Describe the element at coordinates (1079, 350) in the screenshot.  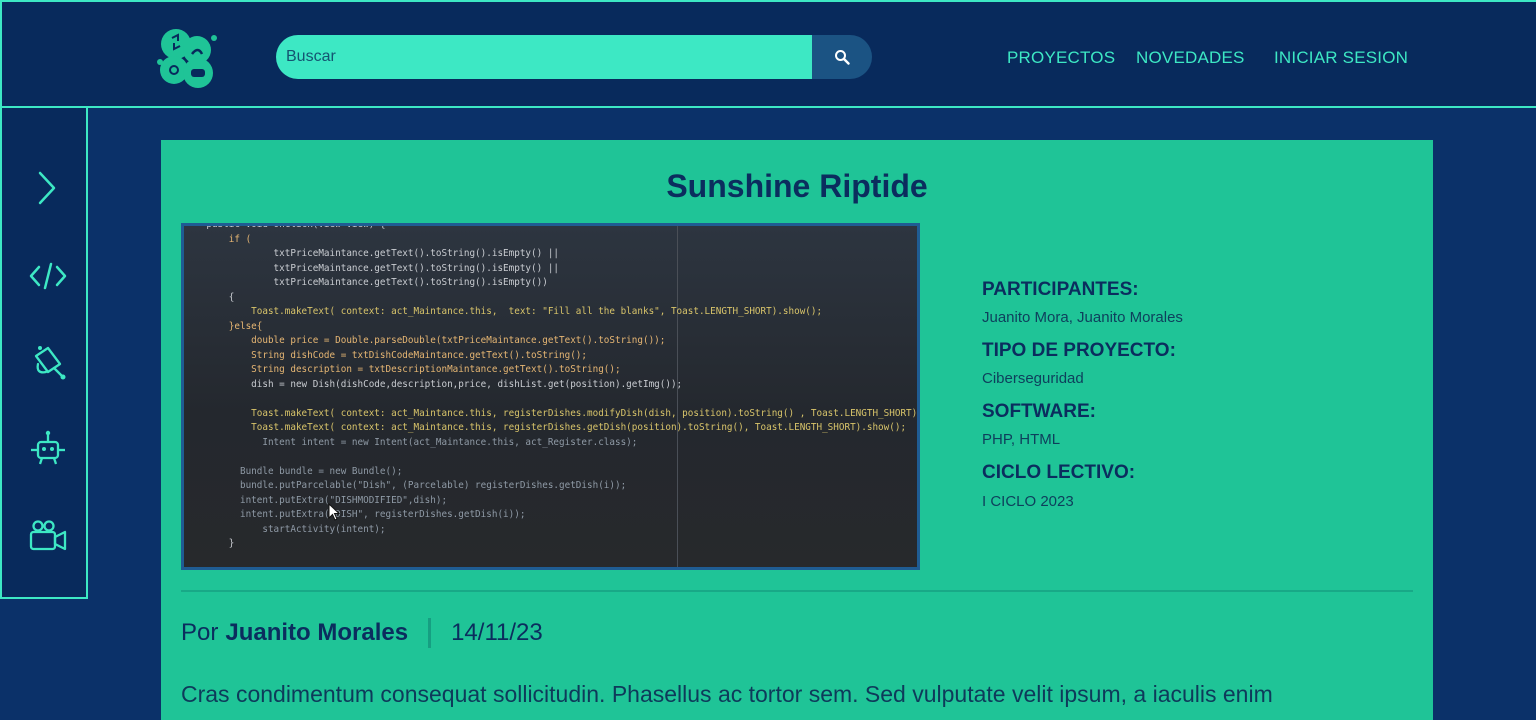
I see `project-type-label: TIPO DE PROYECTO:` at that location.